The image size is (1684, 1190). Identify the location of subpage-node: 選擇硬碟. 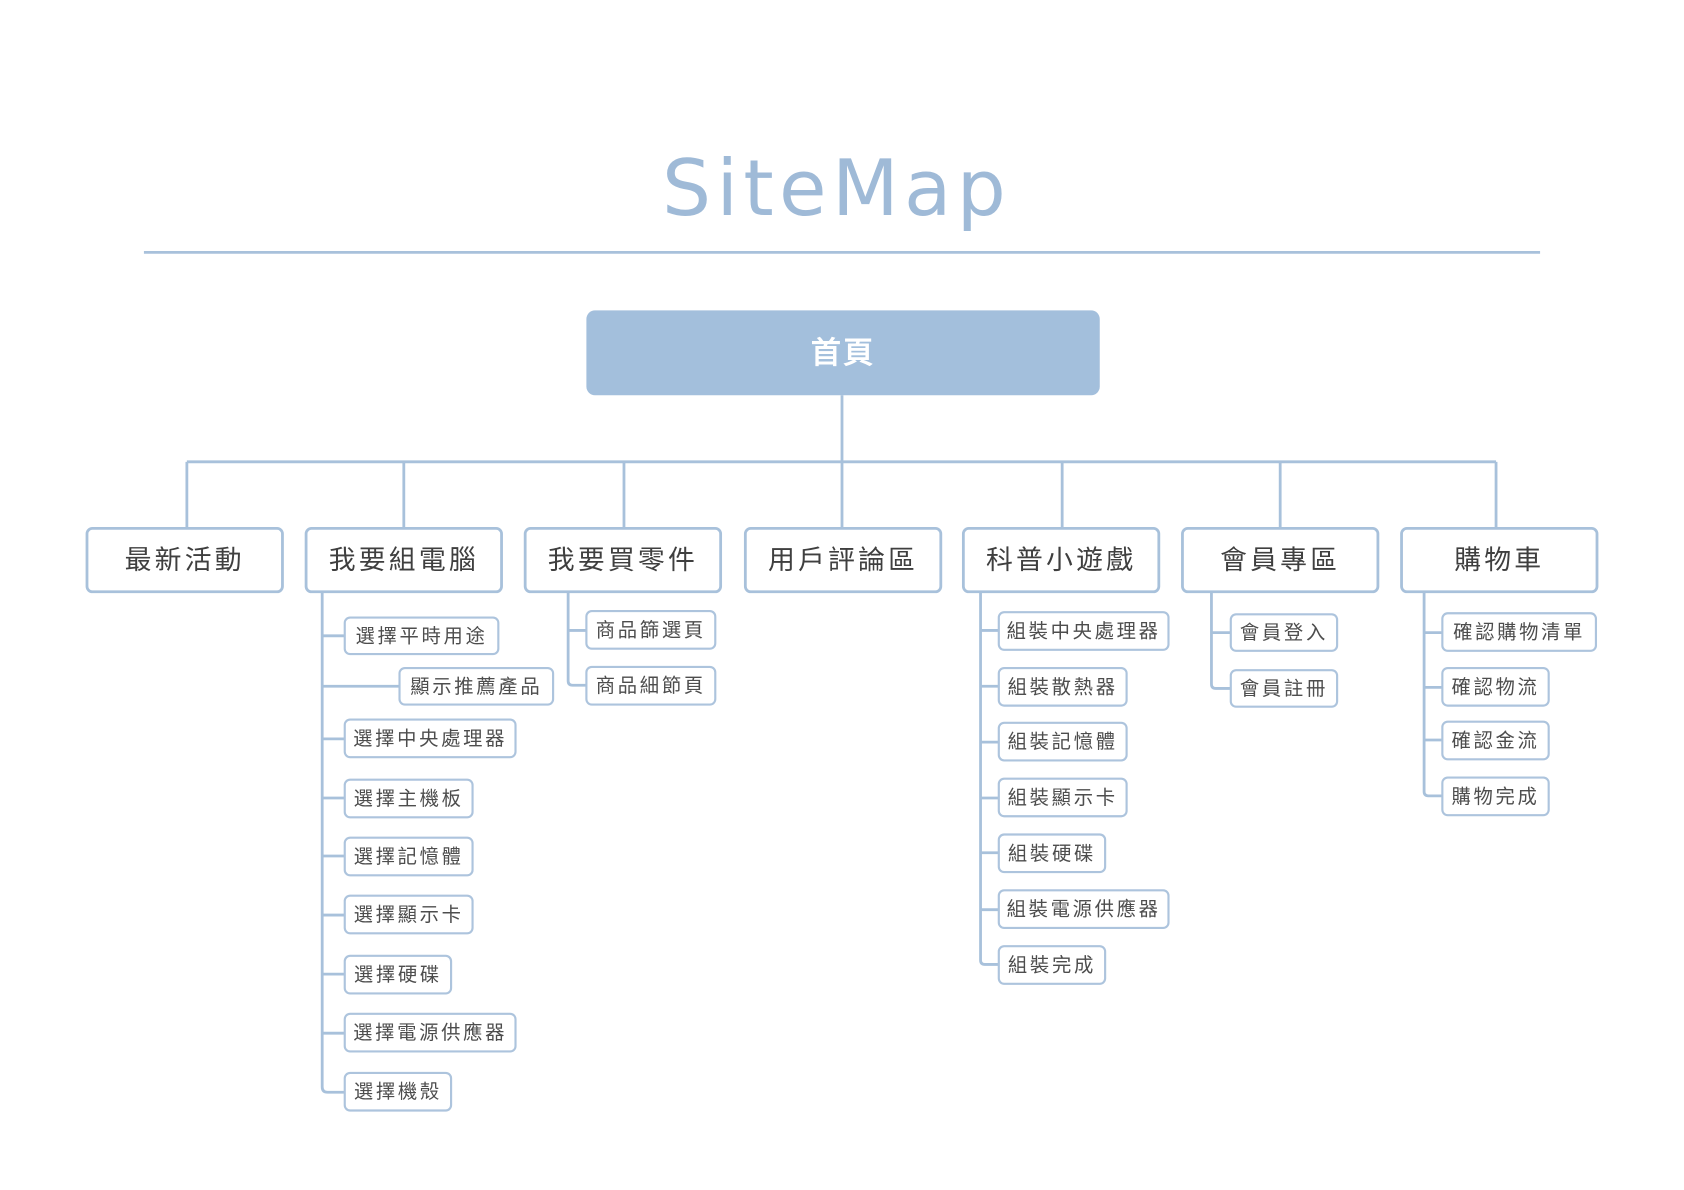
(398, 974).